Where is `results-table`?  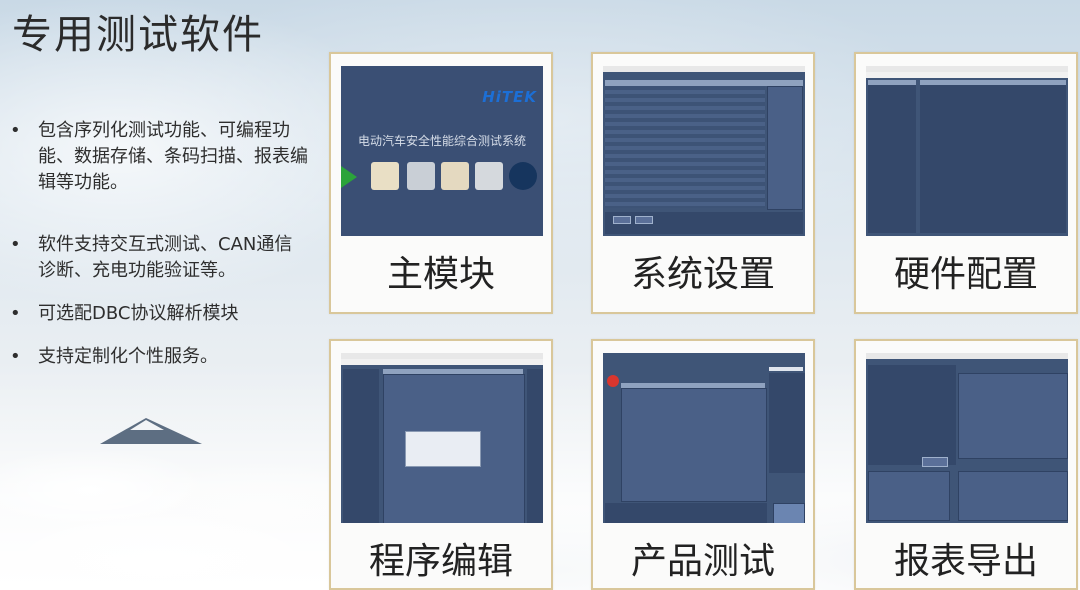
results-table is located at coordinates (694, 445).